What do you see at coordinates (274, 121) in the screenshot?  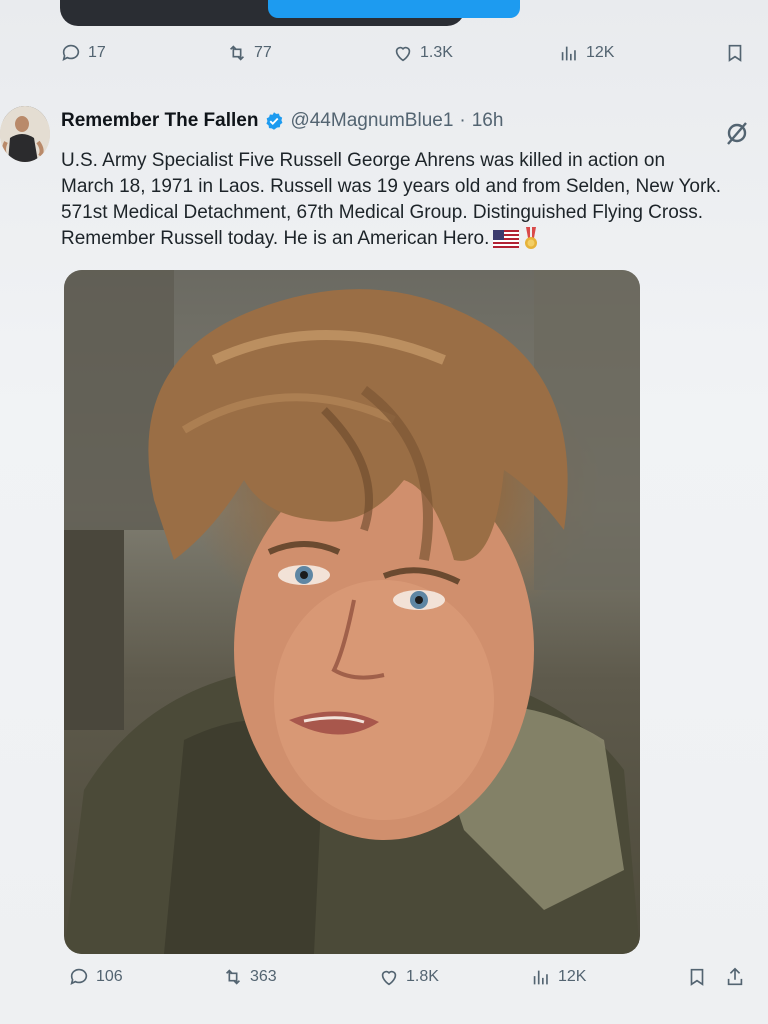 I see `verified-badge-icon` at bounding box center [274, 121].